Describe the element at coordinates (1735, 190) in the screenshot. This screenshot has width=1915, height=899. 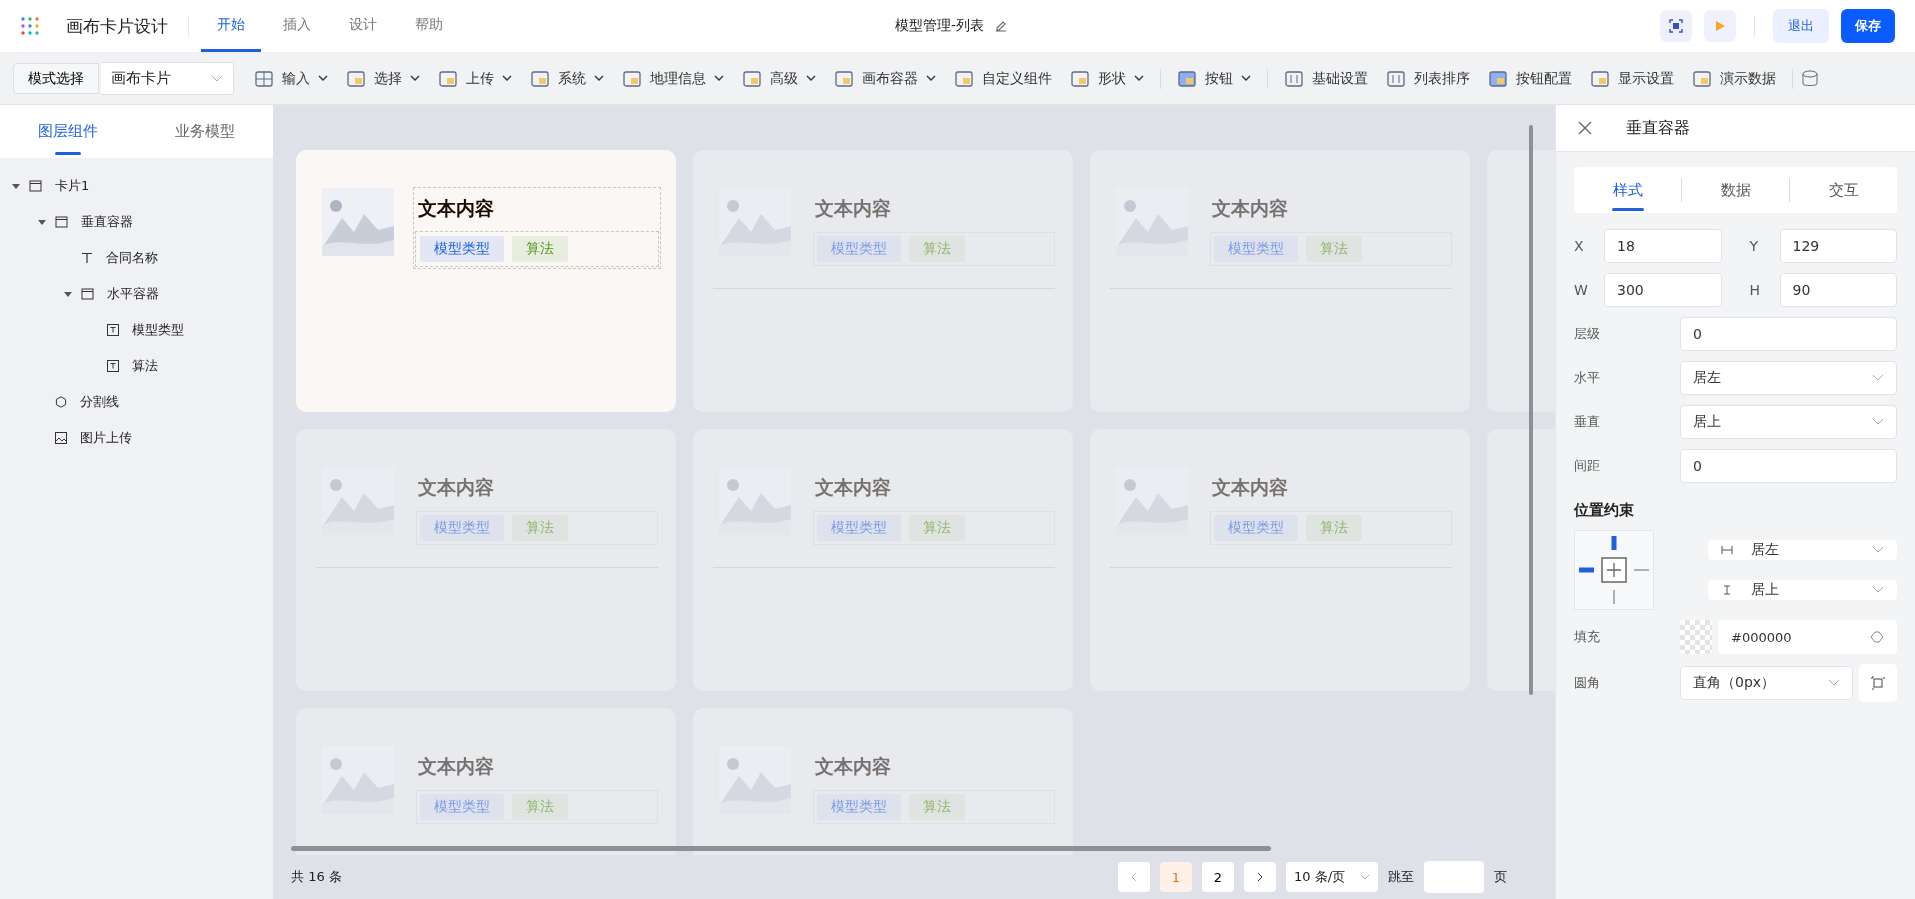
I see `settings-tab: 数据` at that location.